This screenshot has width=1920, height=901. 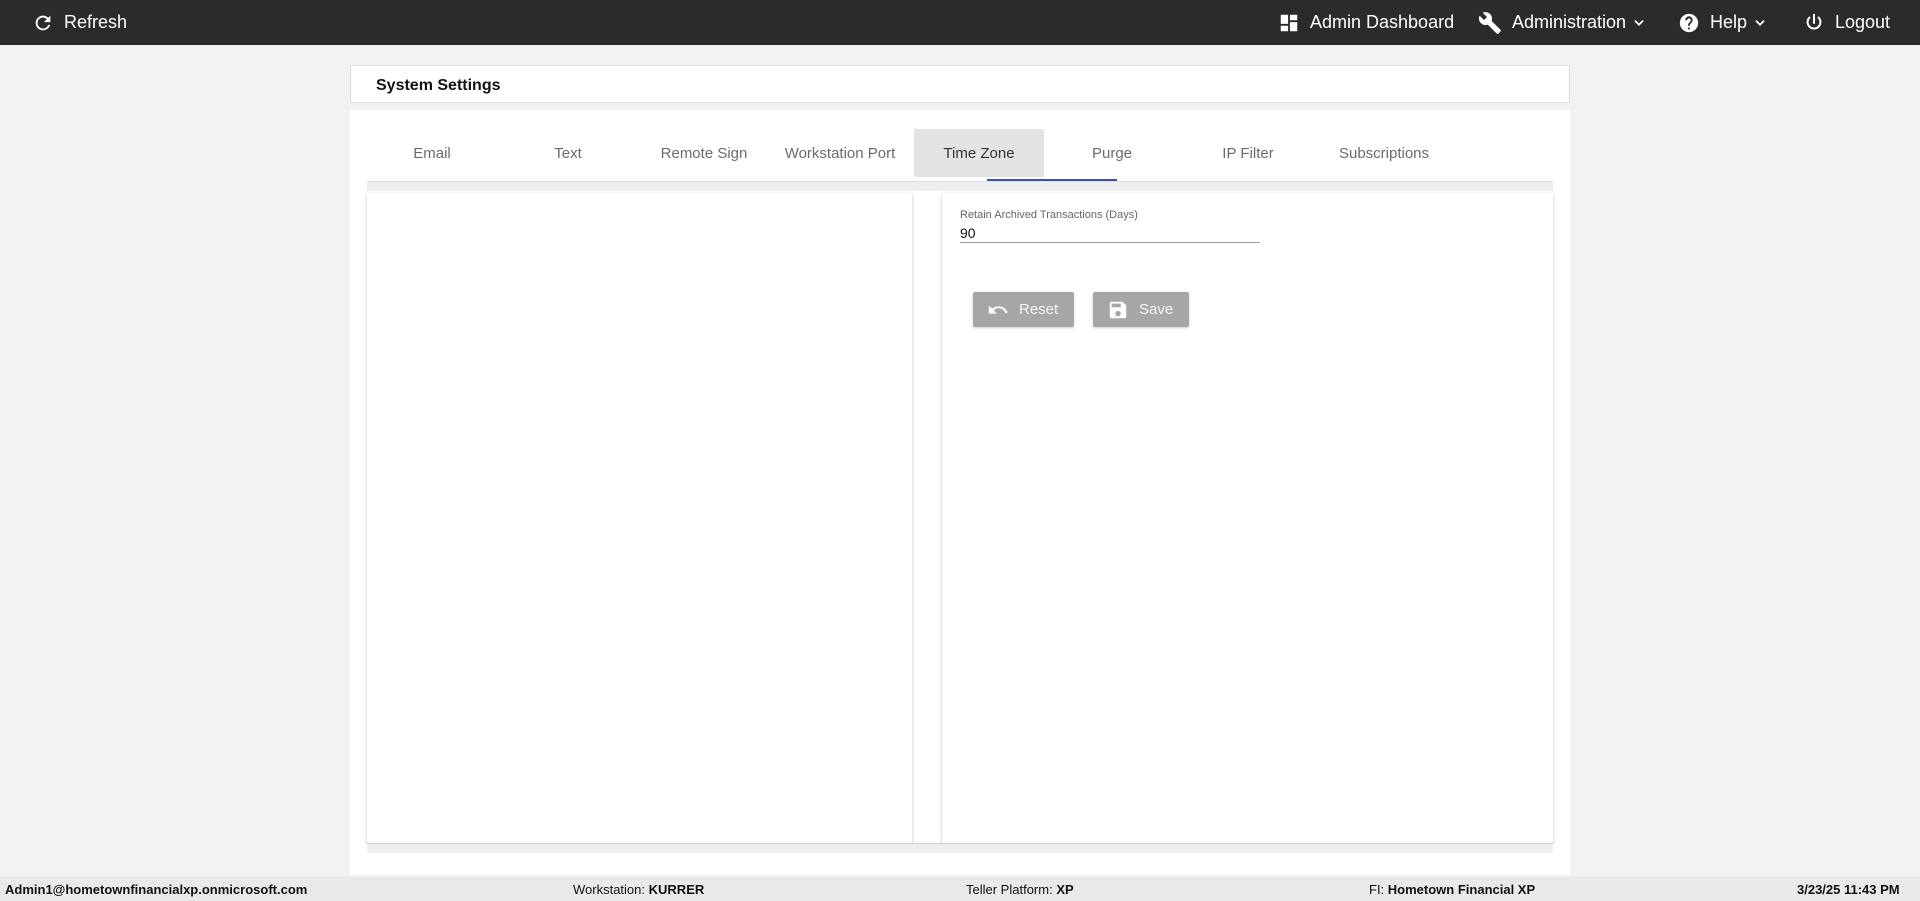 I want to click on status-teller-platform: Teller Platform: XP, so click(x=1020, y=889).